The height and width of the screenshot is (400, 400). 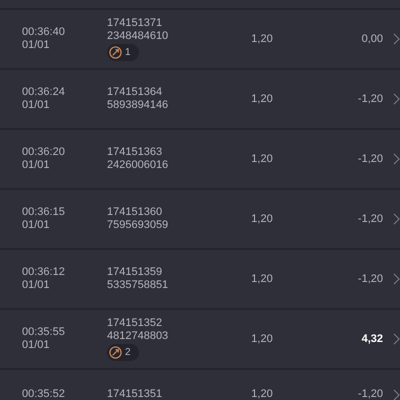 What do you see at coordinates (137, 165) in the screenshot?
I see `ticket-id: 2426006016` at bounding box center [137, 165].